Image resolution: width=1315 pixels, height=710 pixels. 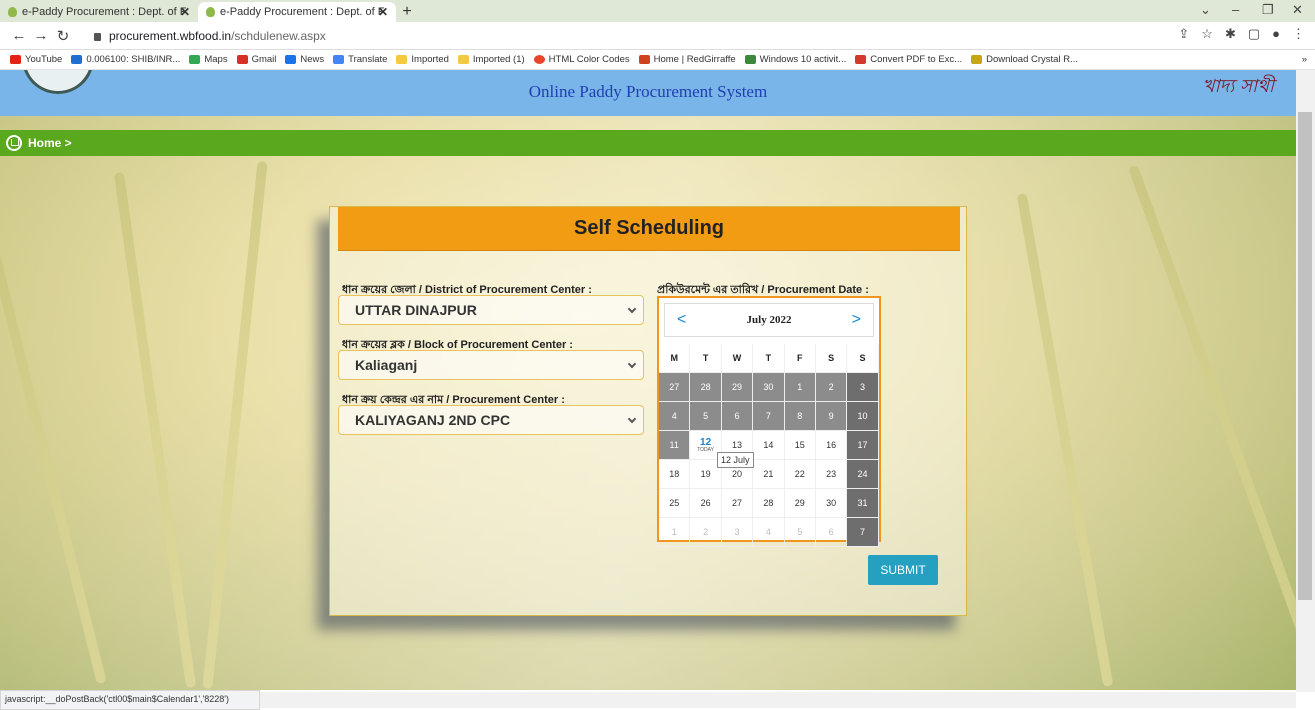 I want to click on district-select: UTTAR DINAJPUR, so click(x=491, y=310).